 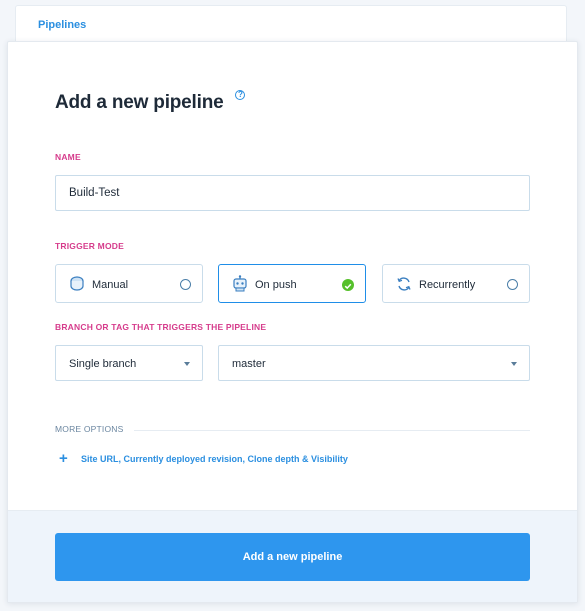 What do you see at coordinates (62, 25) in the screenshot?
I see `breadcrumb: Pipelines` at bounding box center [62, 25].